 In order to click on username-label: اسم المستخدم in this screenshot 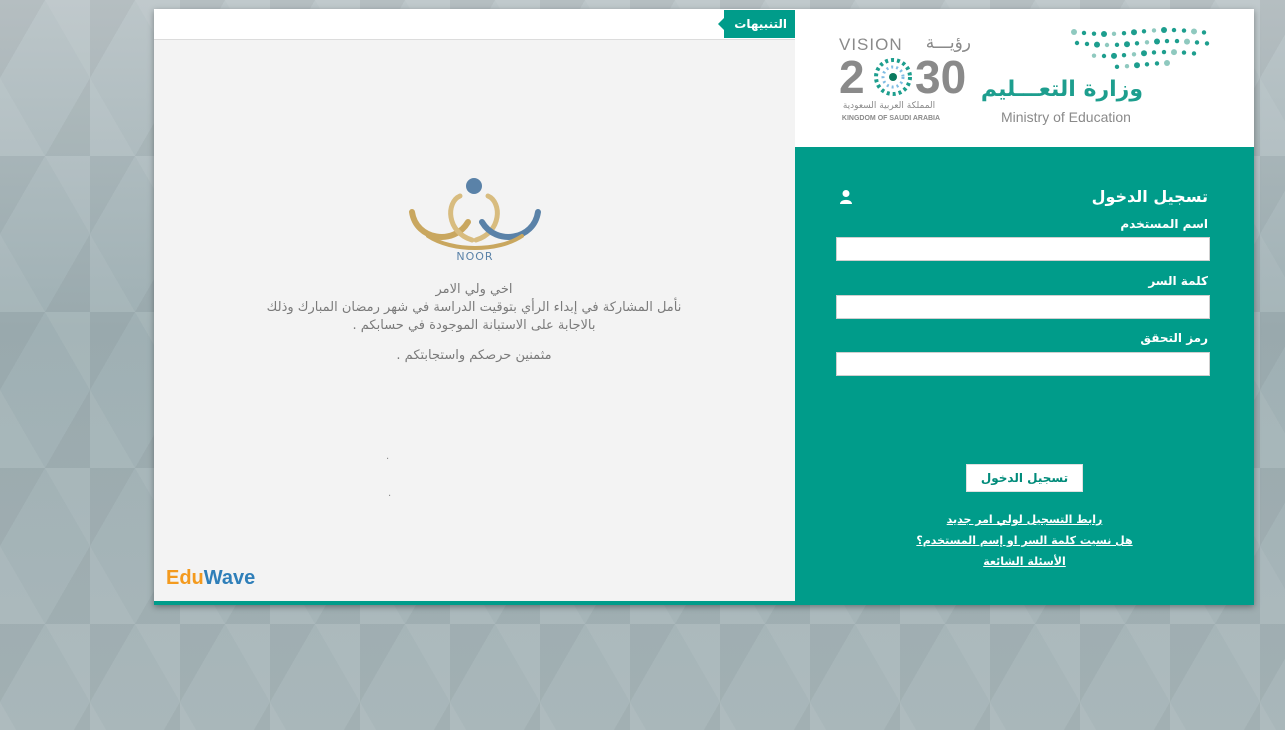, I will do `click(1164, 224)`.